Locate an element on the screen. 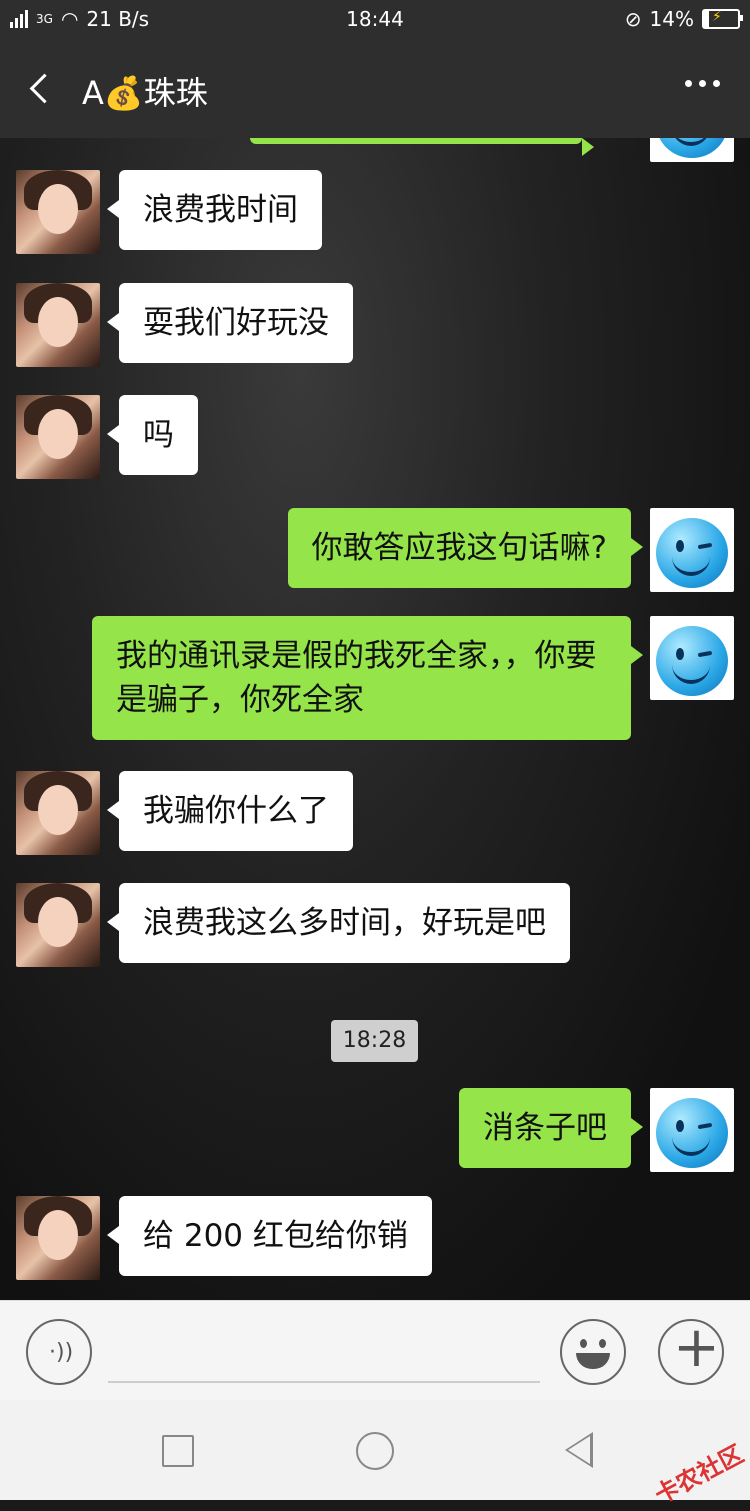 This screenshot has height=1511, width=750. message-bubble-partial is located at coordinates (422, 147).